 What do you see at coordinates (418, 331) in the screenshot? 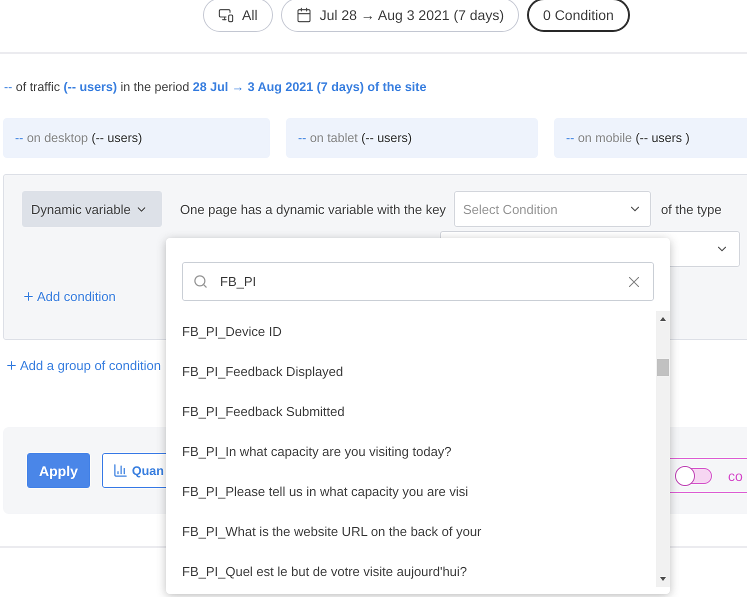
I see `dropdown-option: FB_PI_Device ID` at bounding box center [418, 331].